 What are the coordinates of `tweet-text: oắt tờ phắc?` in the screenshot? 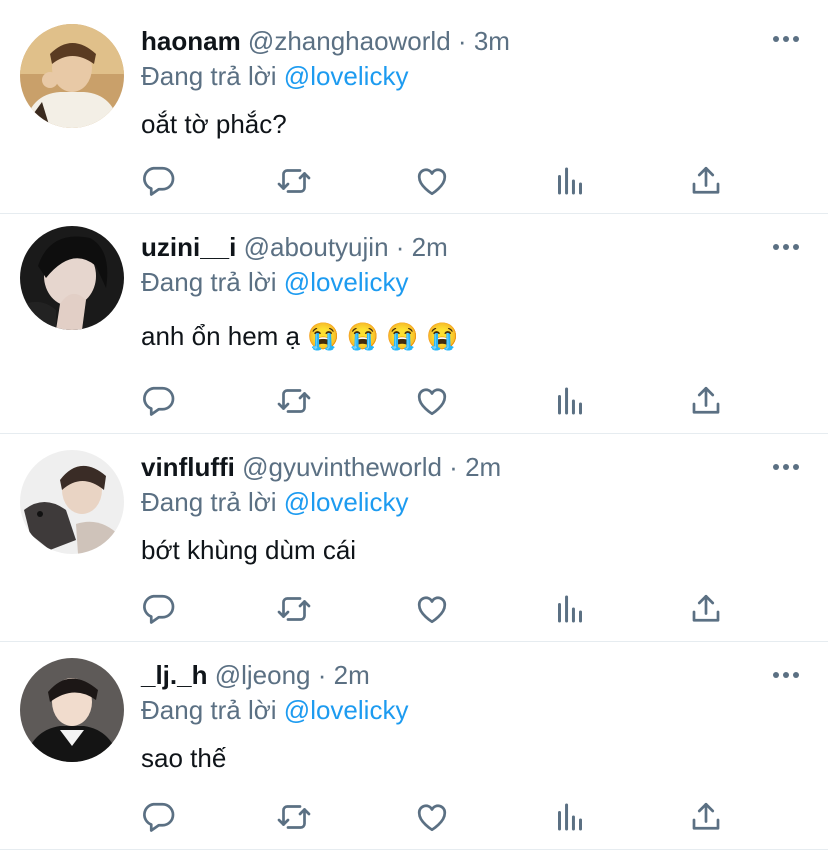 It's located at (214, 124).